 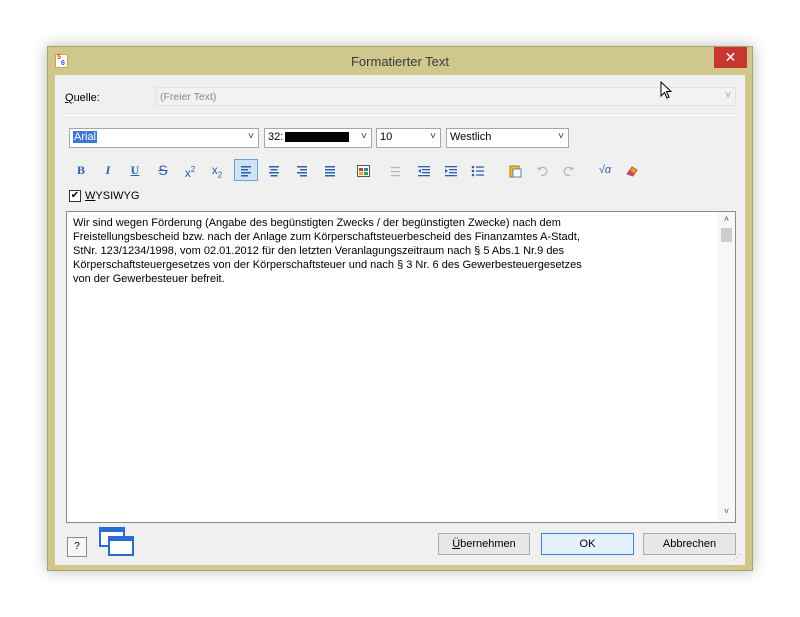 I want to click on bullet-list-icon, so click(x=477, y=171).